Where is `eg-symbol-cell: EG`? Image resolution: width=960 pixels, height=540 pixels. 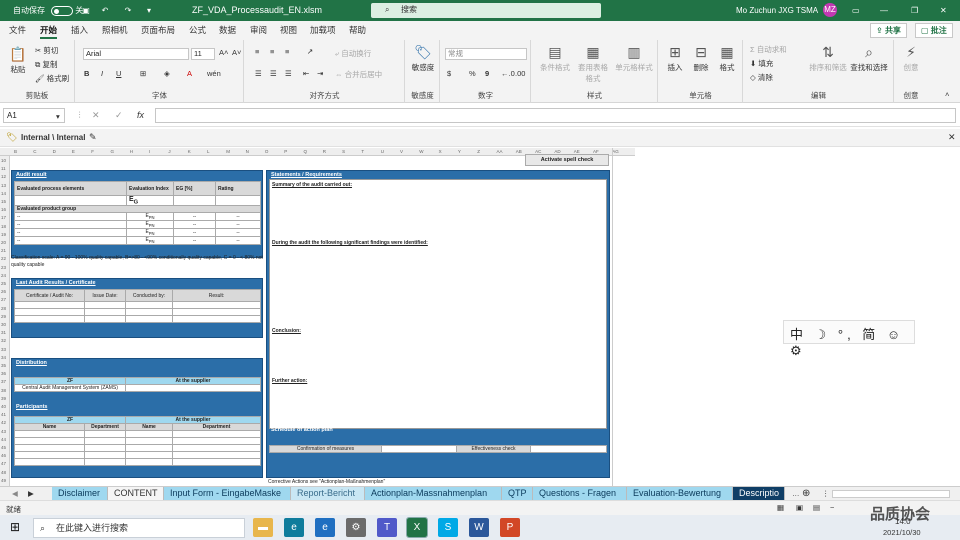 eg-symbol-cell: EG is located at coordinates (150, 200).